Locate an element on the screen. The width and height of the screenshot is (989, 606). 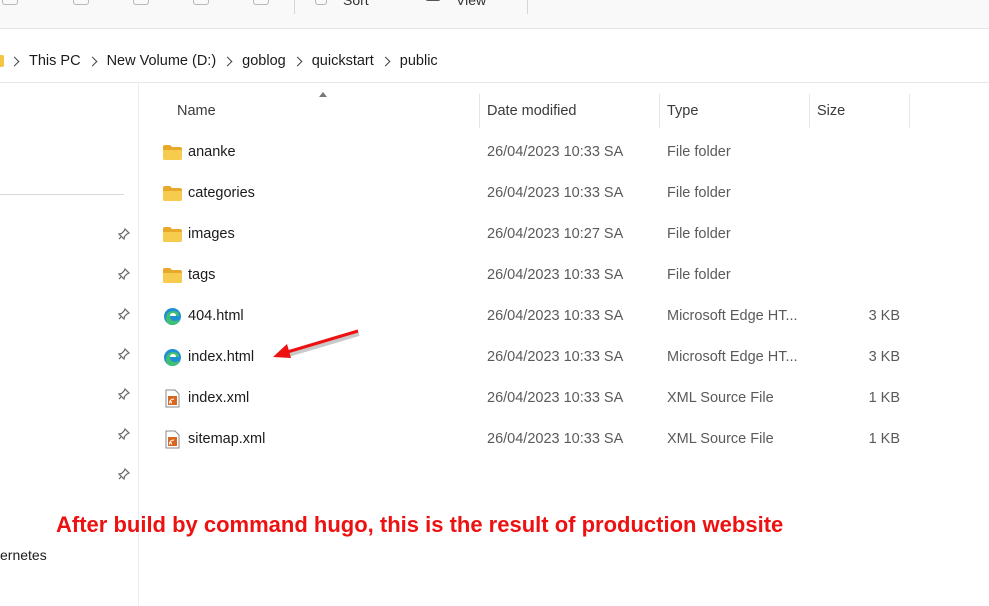
column-header-date-modified: Date modified is located at coordinates (572, 111).